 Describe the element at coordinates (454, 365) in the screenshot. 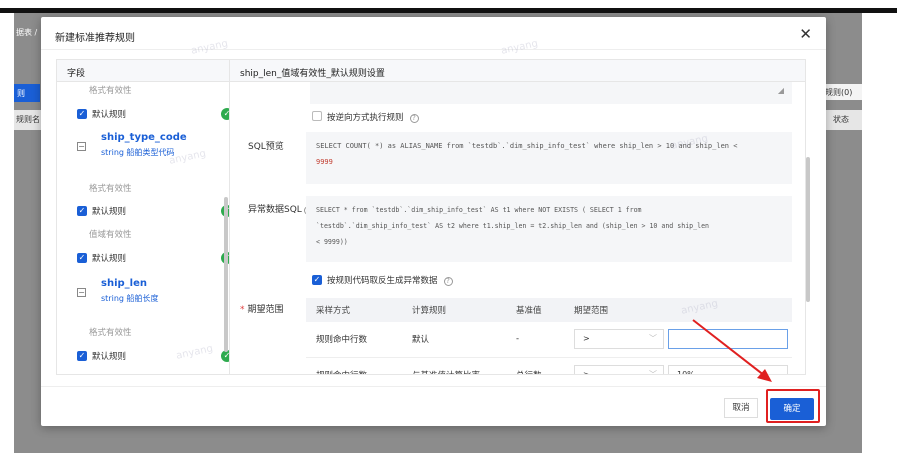

I see `calc-cell: 与基准值计算比率` at that location.